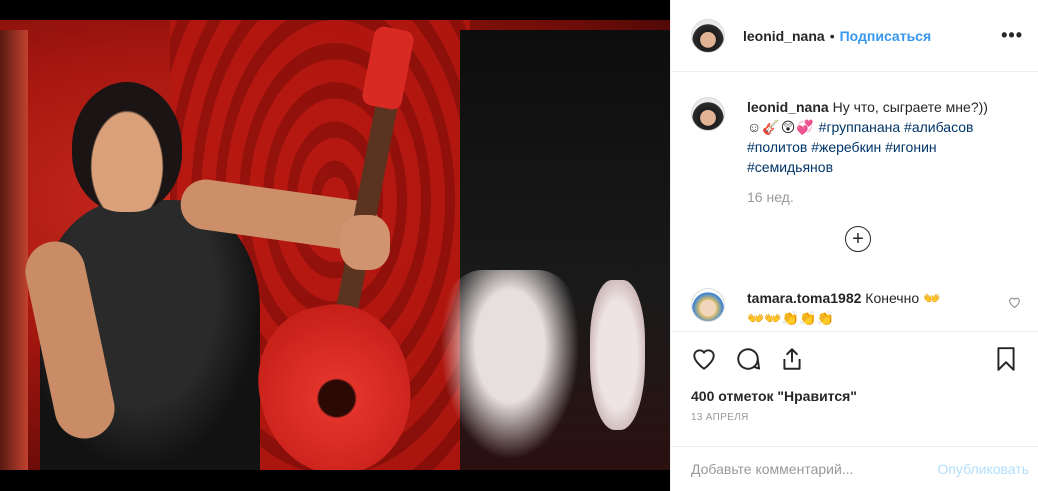  What do you see at coordinates (788, 107) in the screenshot?
I see `caption-username: leonid_nana` at bounding box center [788, 107].